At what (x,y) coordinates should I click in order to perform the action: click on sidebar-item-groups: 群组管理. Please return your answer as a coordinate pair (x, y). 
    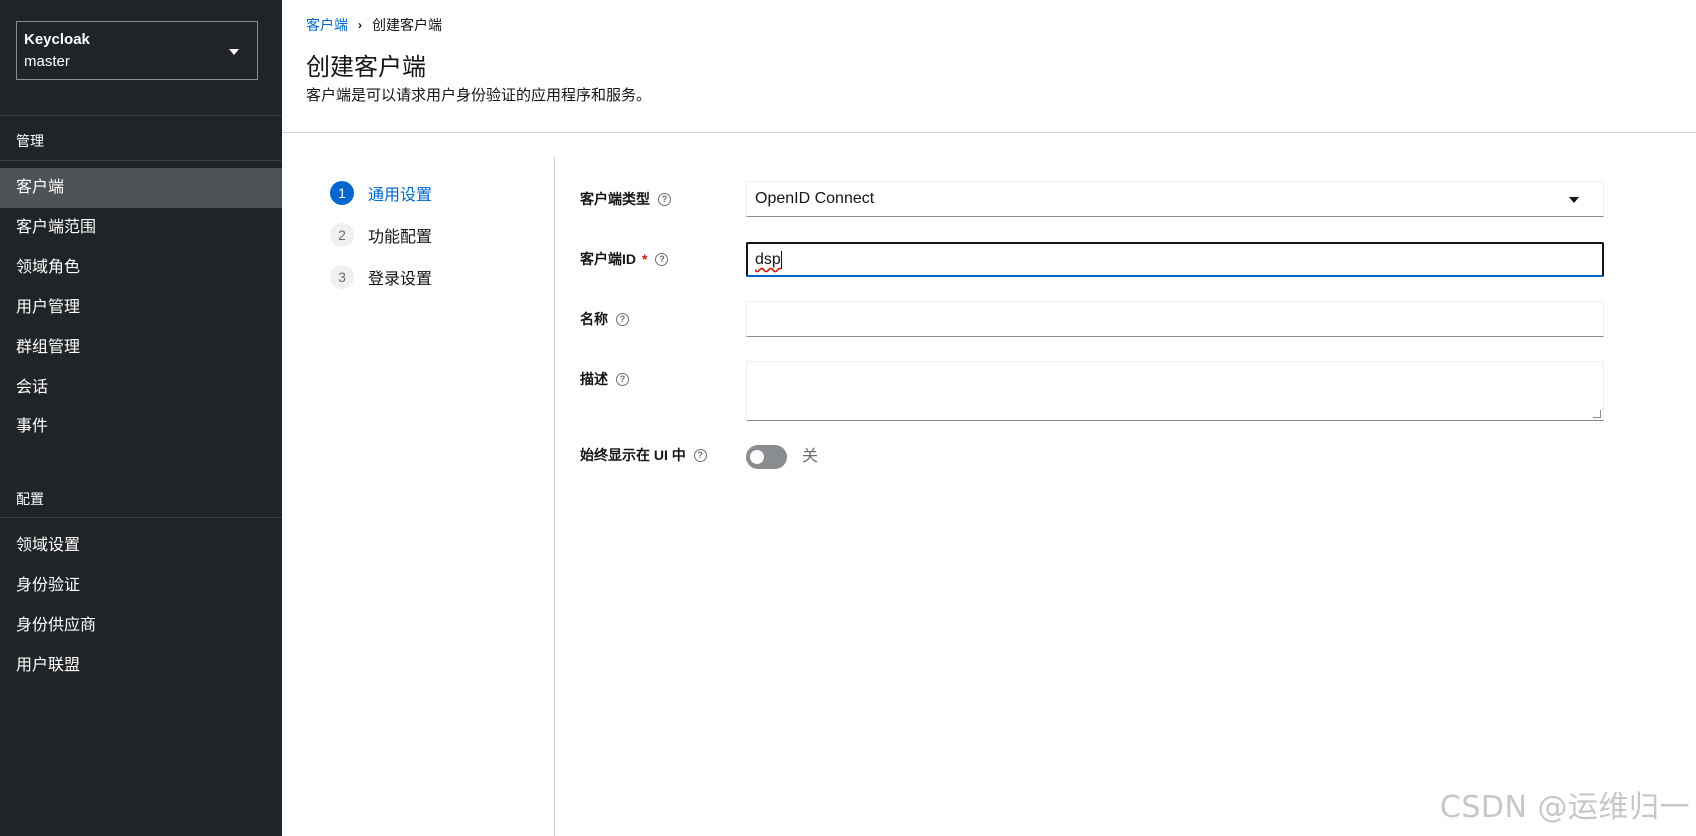
    Looking at the image, I should click on (141, 348).